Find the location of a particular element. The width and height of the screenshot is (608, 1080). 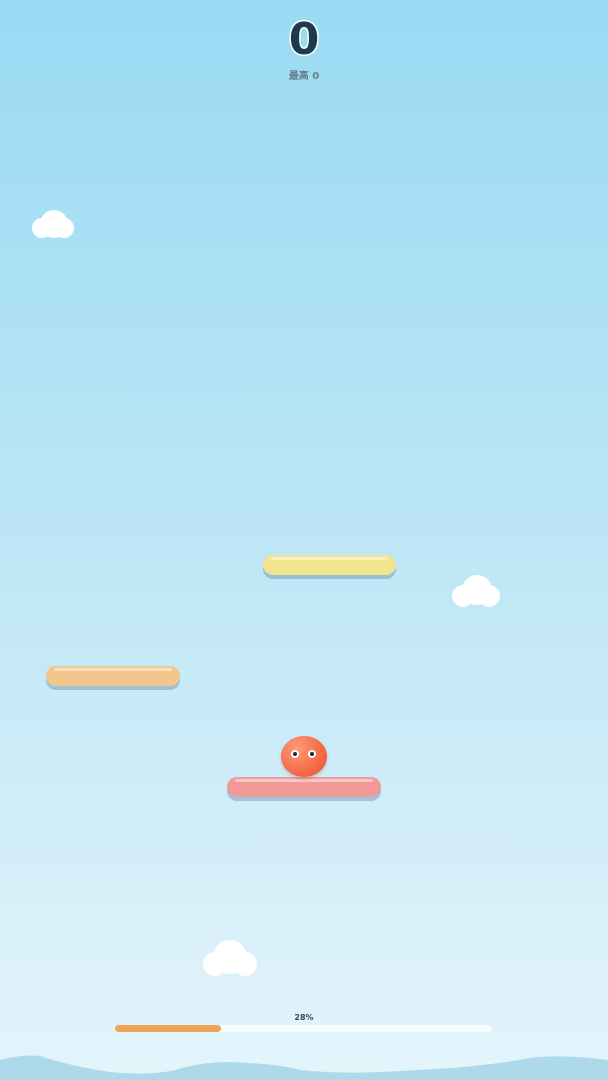

score-counter: 0 is located at coordinates (304, 40).